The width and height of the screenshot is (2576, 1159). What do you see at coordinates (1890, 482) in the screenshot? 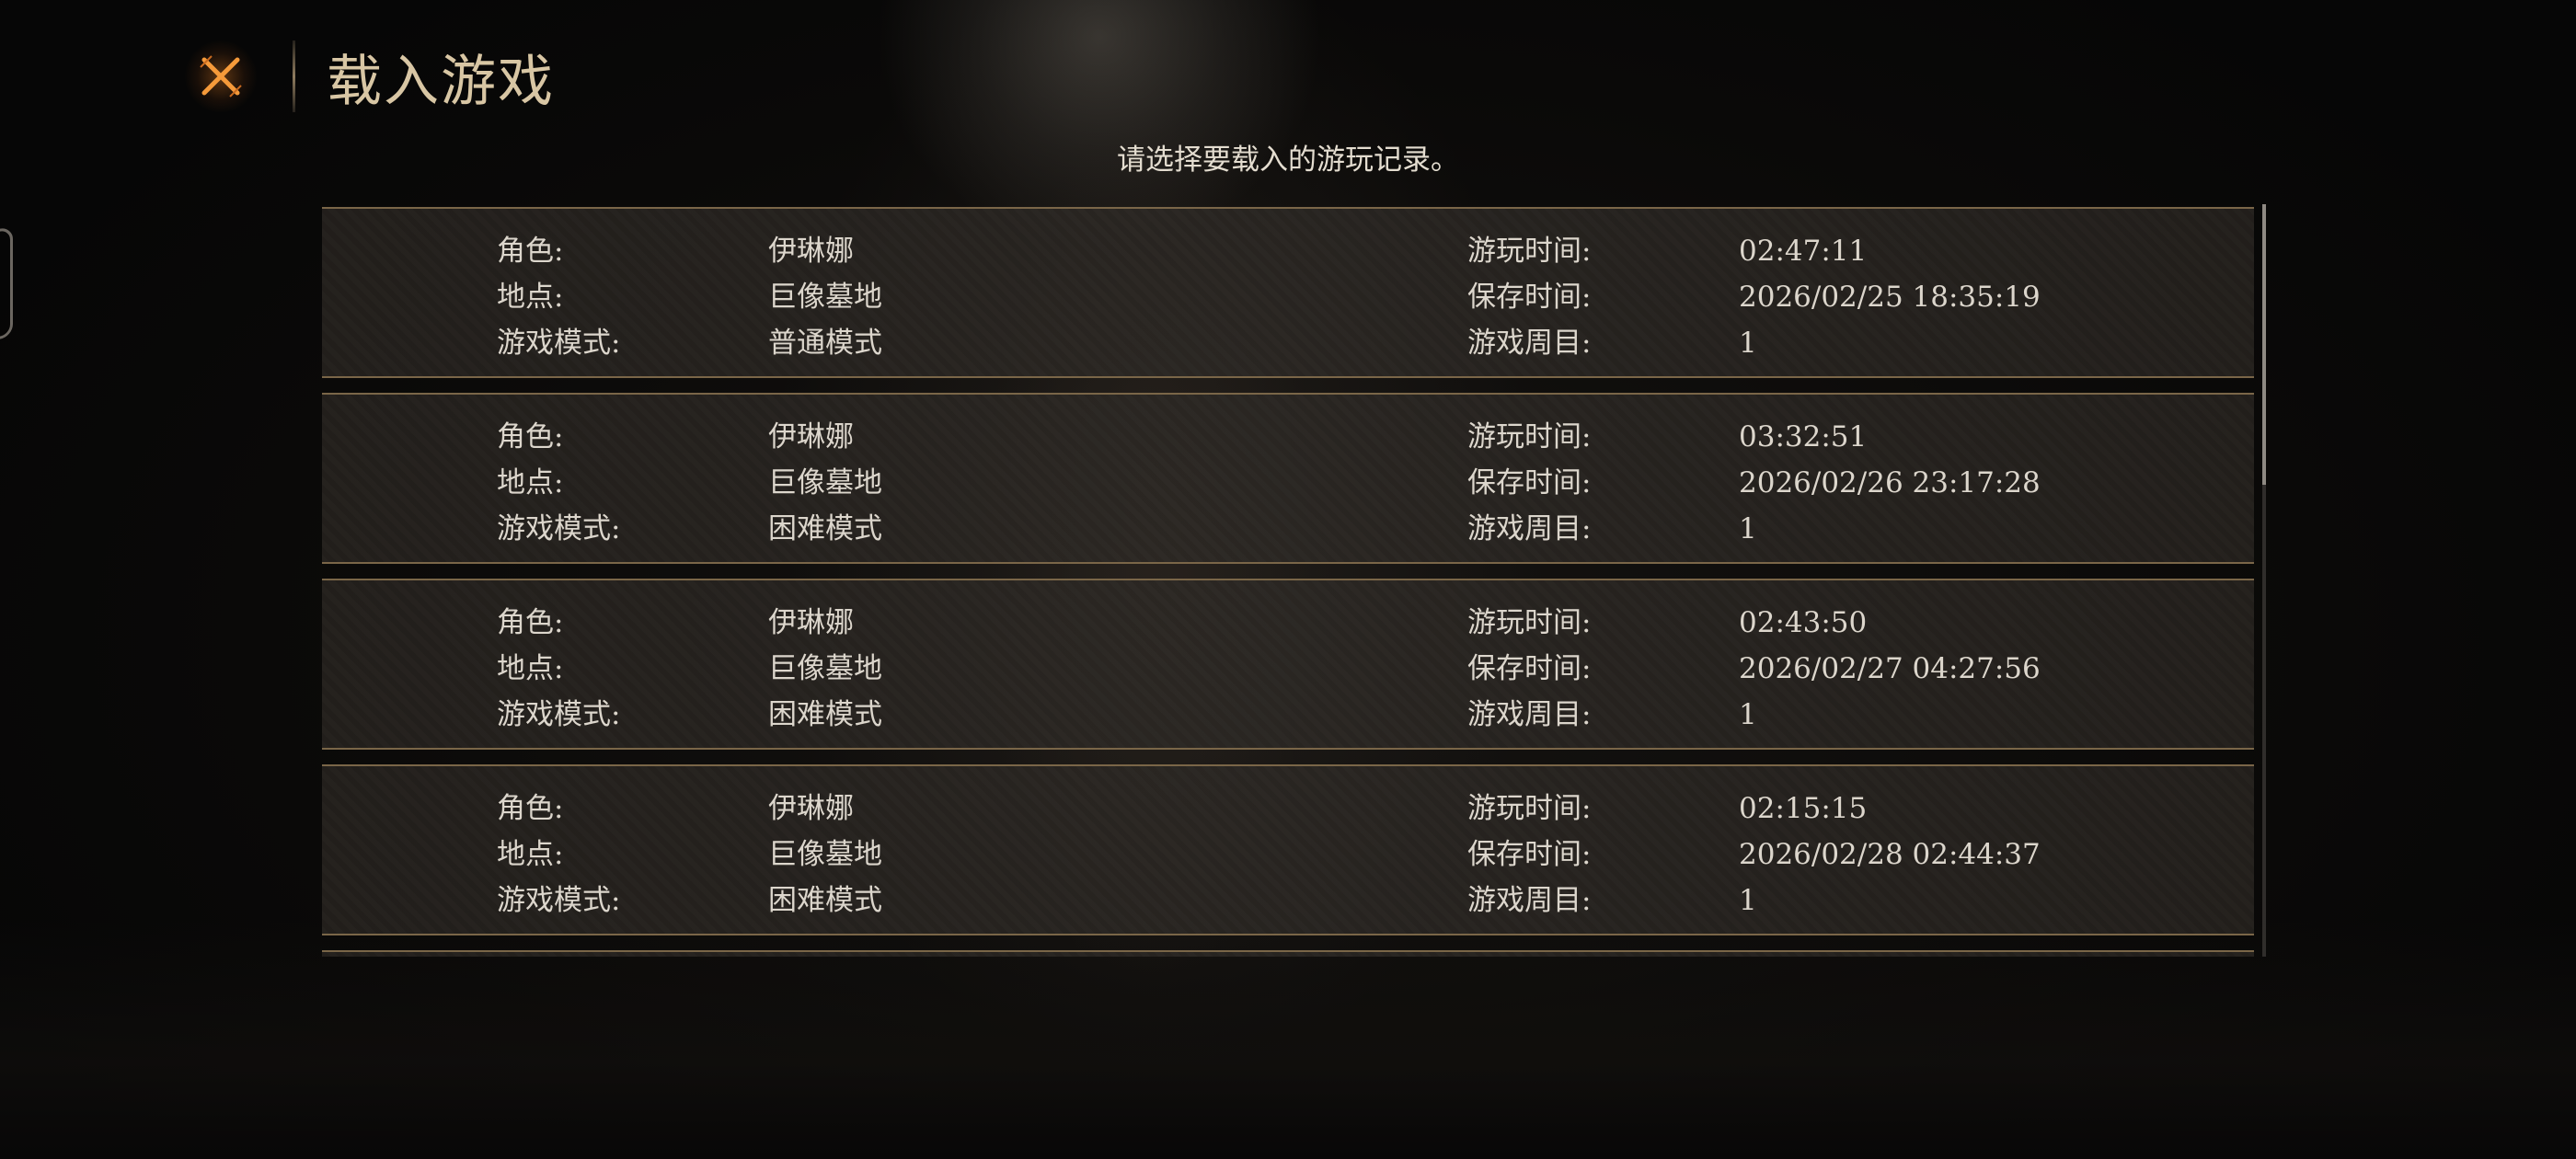
I see `savetime-value: 2026/02/26 23:17:28` at bounding box center [1890, 482].